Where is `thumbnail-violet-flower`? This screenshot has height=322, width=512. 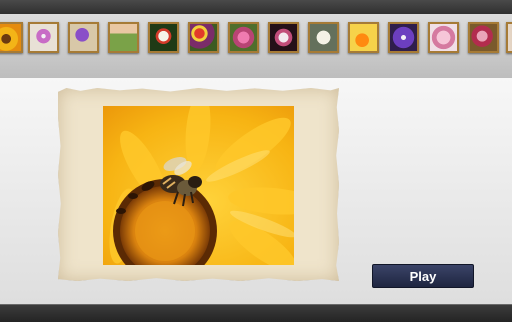
thumbnail-violet-flower is located at coordinates (403, 37).